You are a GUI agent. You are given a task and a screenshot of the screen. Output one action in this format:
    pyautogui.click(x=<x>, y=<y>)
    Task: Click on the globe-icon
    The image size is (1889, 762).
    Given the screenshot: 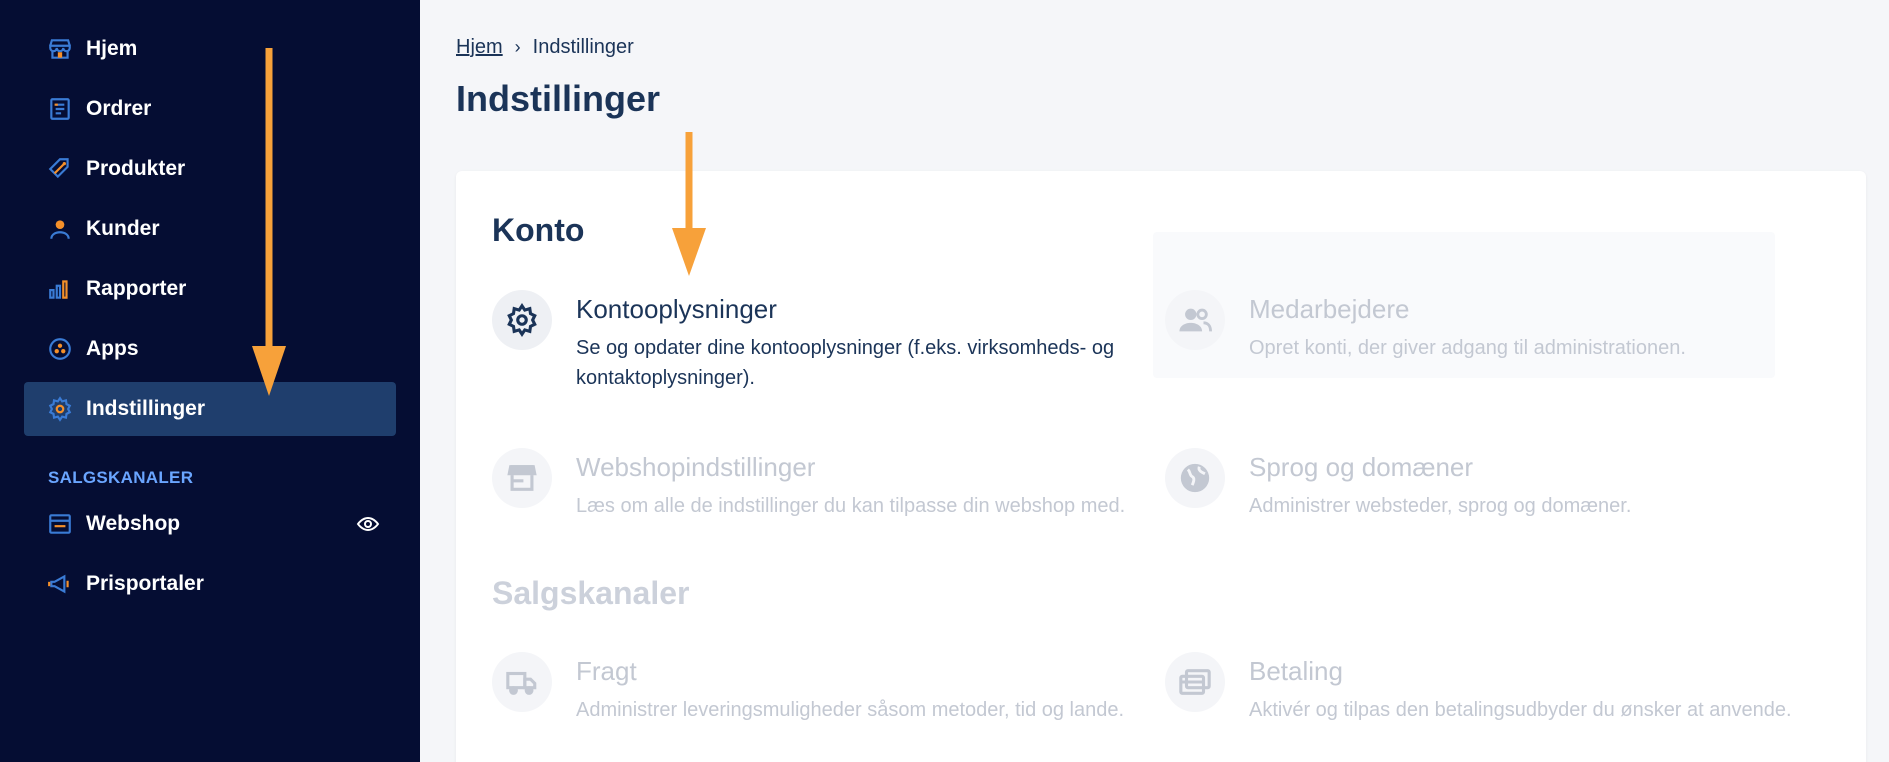 What is the action you would take?
    pyautogui.click(x=1195, y=478)
    